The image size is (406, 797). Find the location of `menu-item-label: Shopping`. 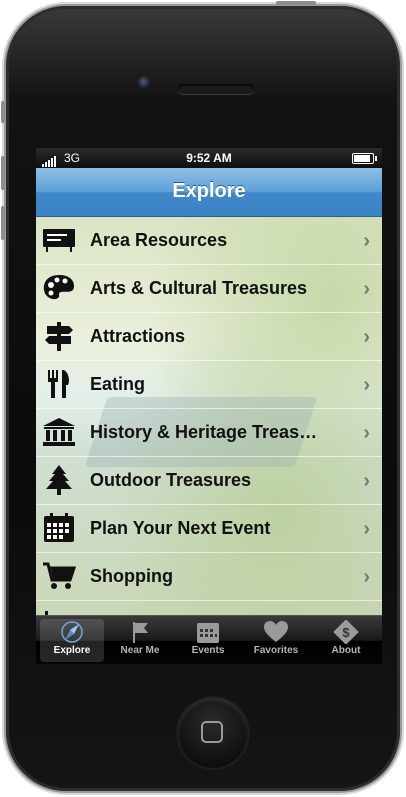

menu-item-label: Shopping is located at coordinates (131, 576).